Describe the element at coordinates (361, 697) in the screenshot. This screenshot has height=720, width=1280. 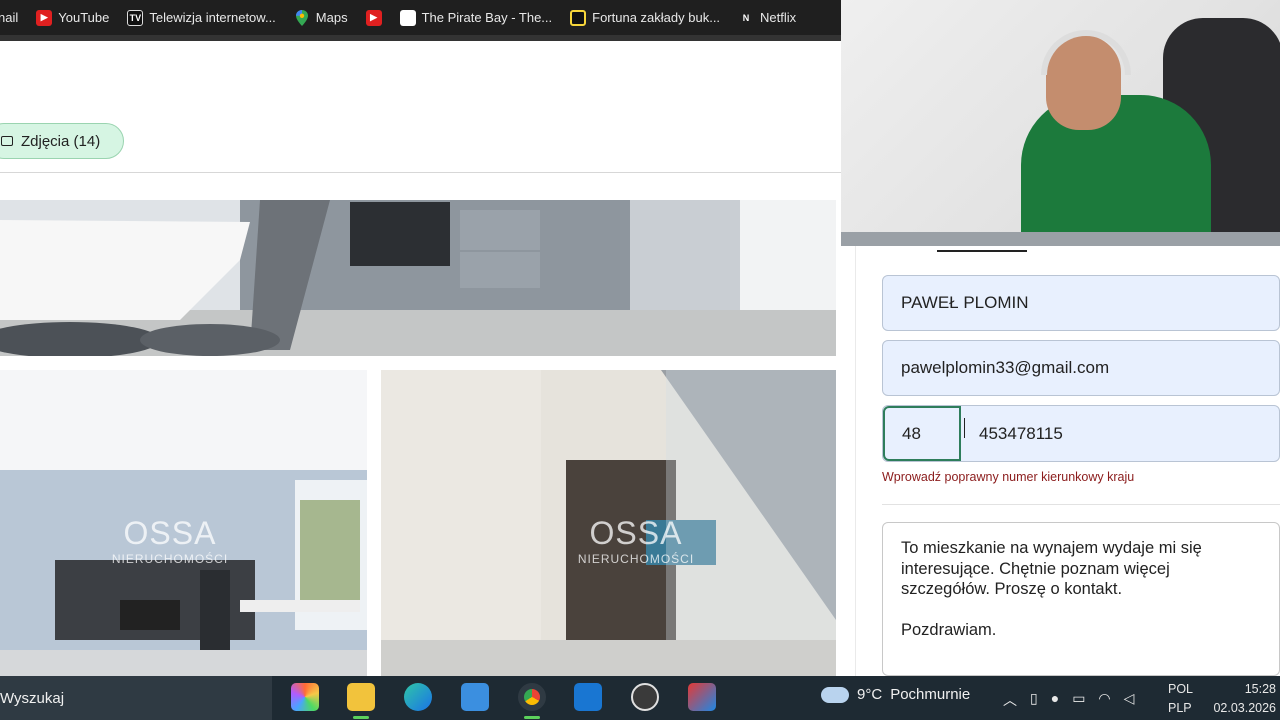
I see `file-explorer-icon` at that location.